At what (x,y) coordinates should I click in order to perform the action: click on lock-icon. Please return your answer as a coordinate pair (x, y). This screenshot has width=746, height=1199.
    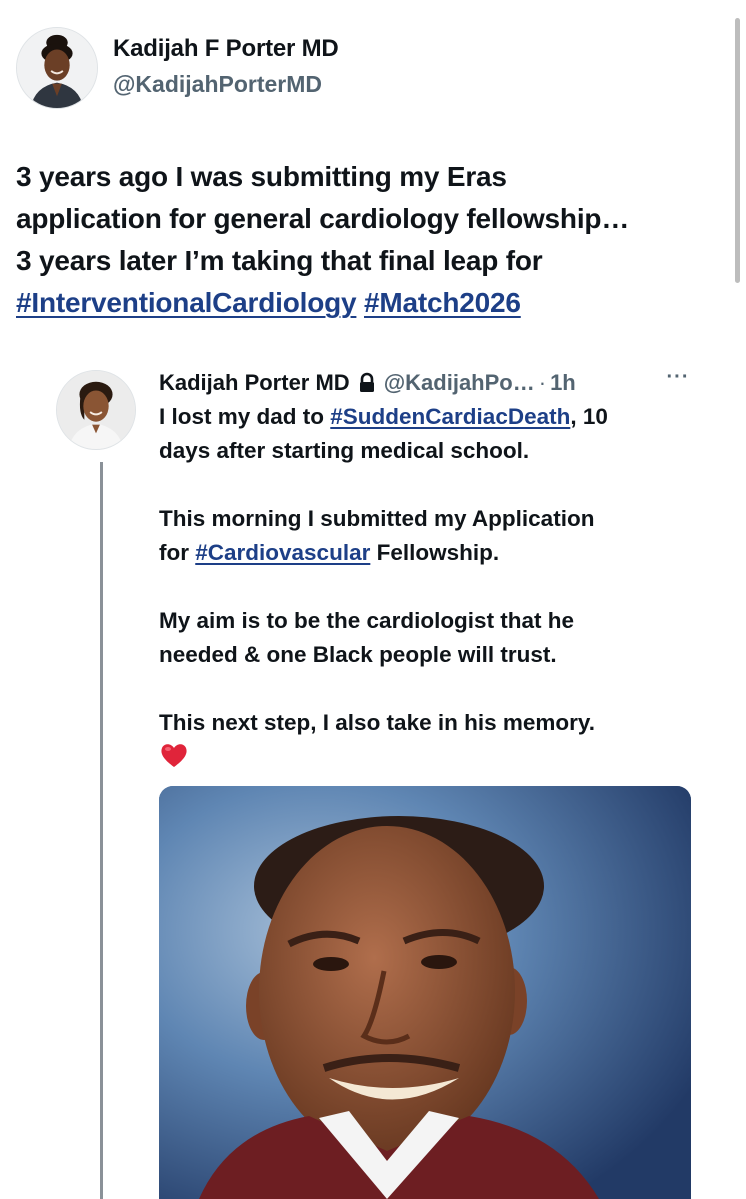
    Looking at the image, I should click on (367, 383).